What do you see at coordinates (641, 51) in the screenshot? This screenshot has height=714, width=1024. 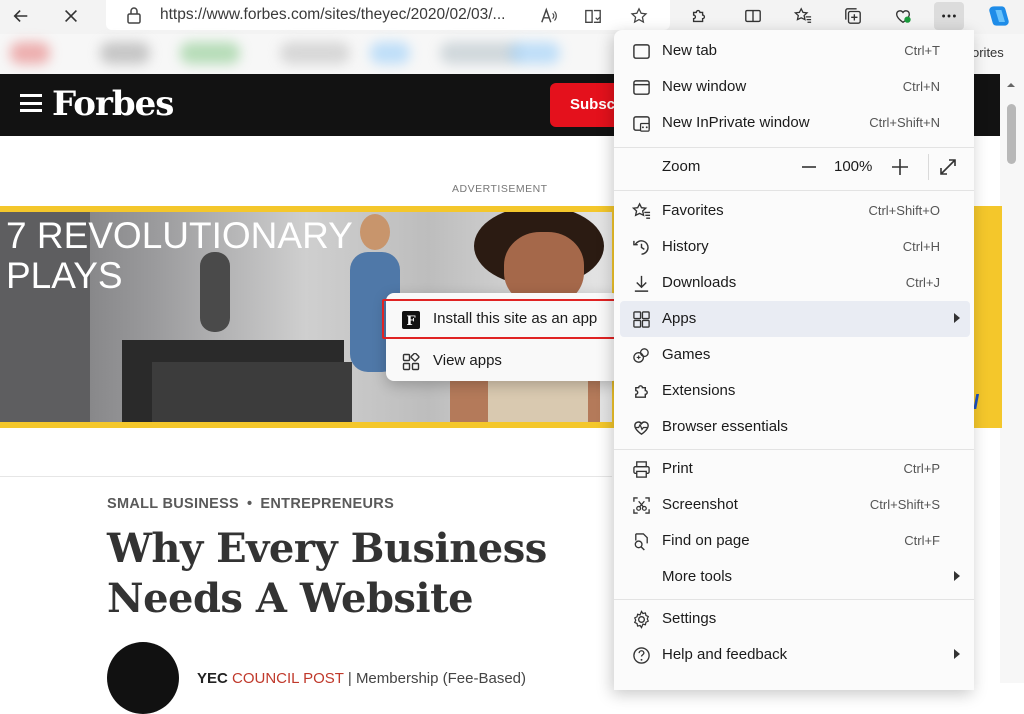 I see `new-tab-icon` at bounding box center [641, 51].